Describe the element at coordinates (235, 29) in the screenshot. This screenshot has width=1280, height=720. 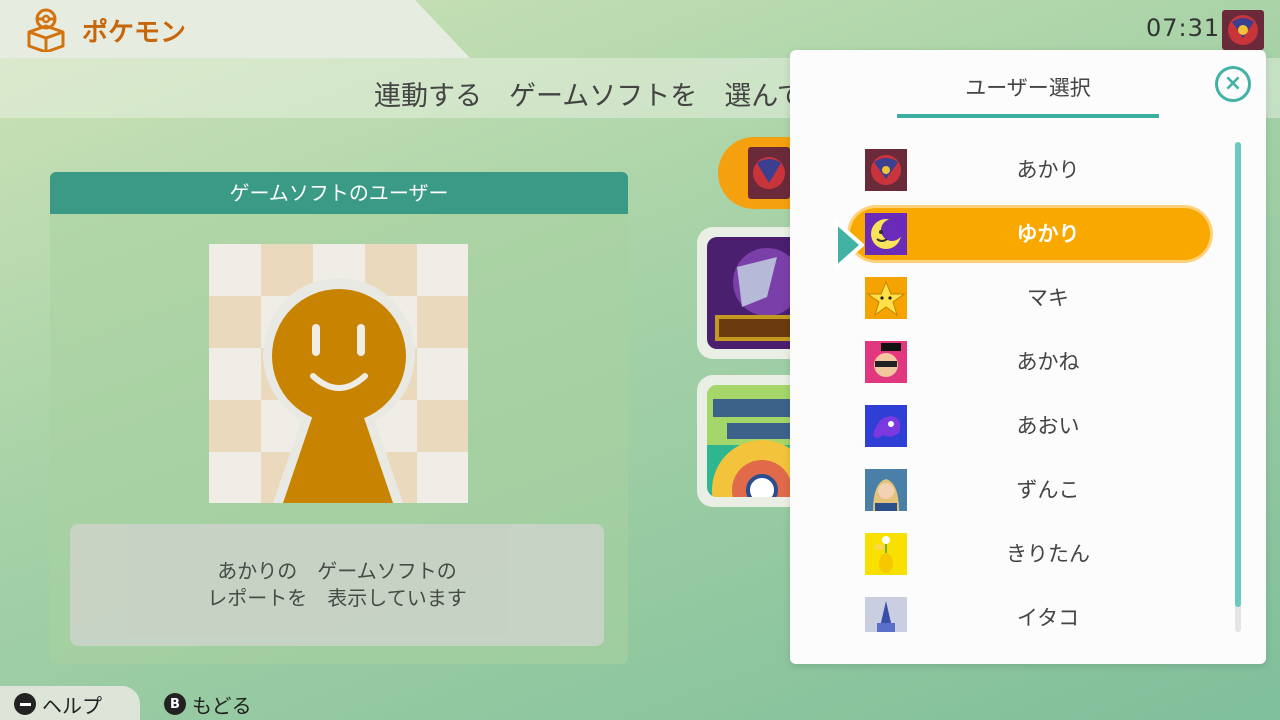
I see `app-title-tab` at that location.